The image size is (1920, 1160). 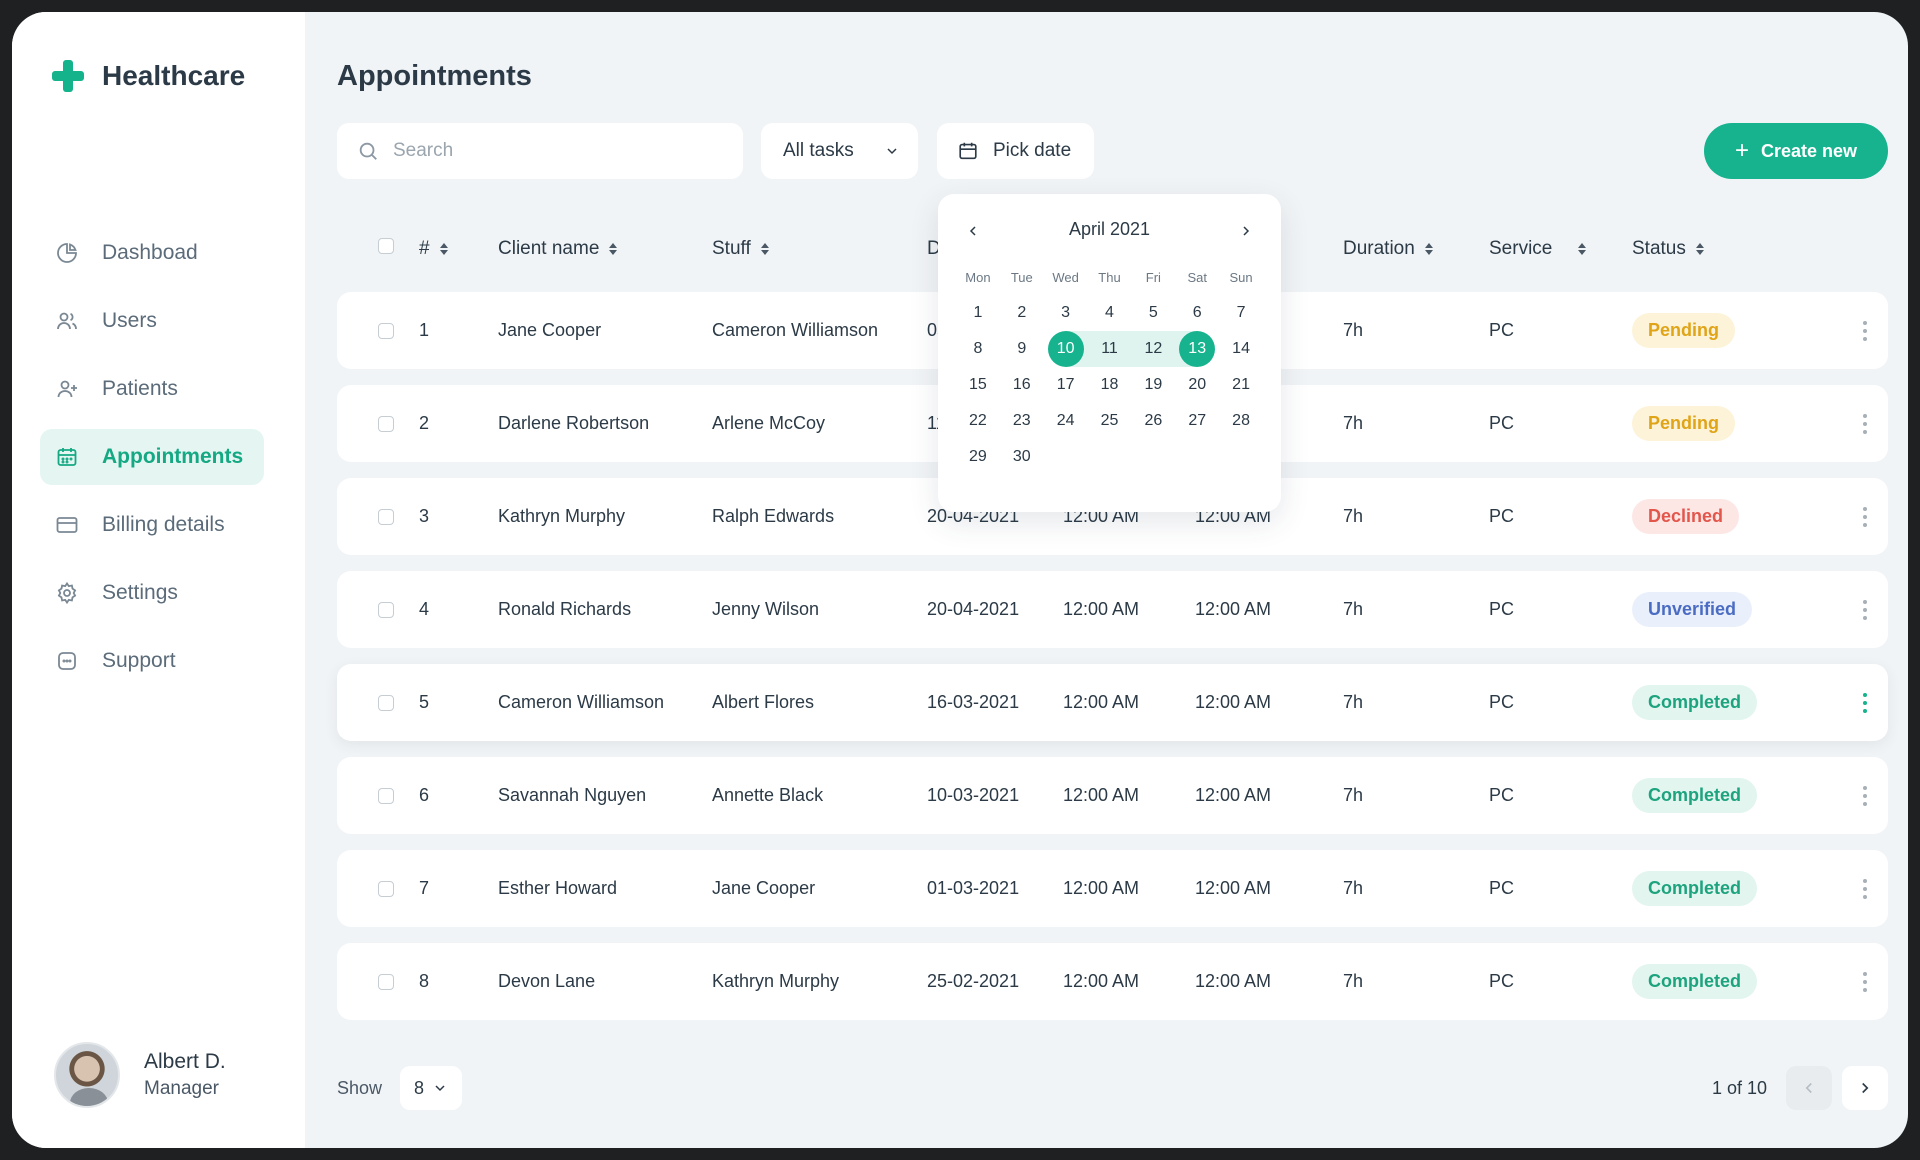 What do you see at coordinates (1101, 795) in the screenshot?
I see `cell-start-time: 12:00 AM` at bounding box center [1101, 795].